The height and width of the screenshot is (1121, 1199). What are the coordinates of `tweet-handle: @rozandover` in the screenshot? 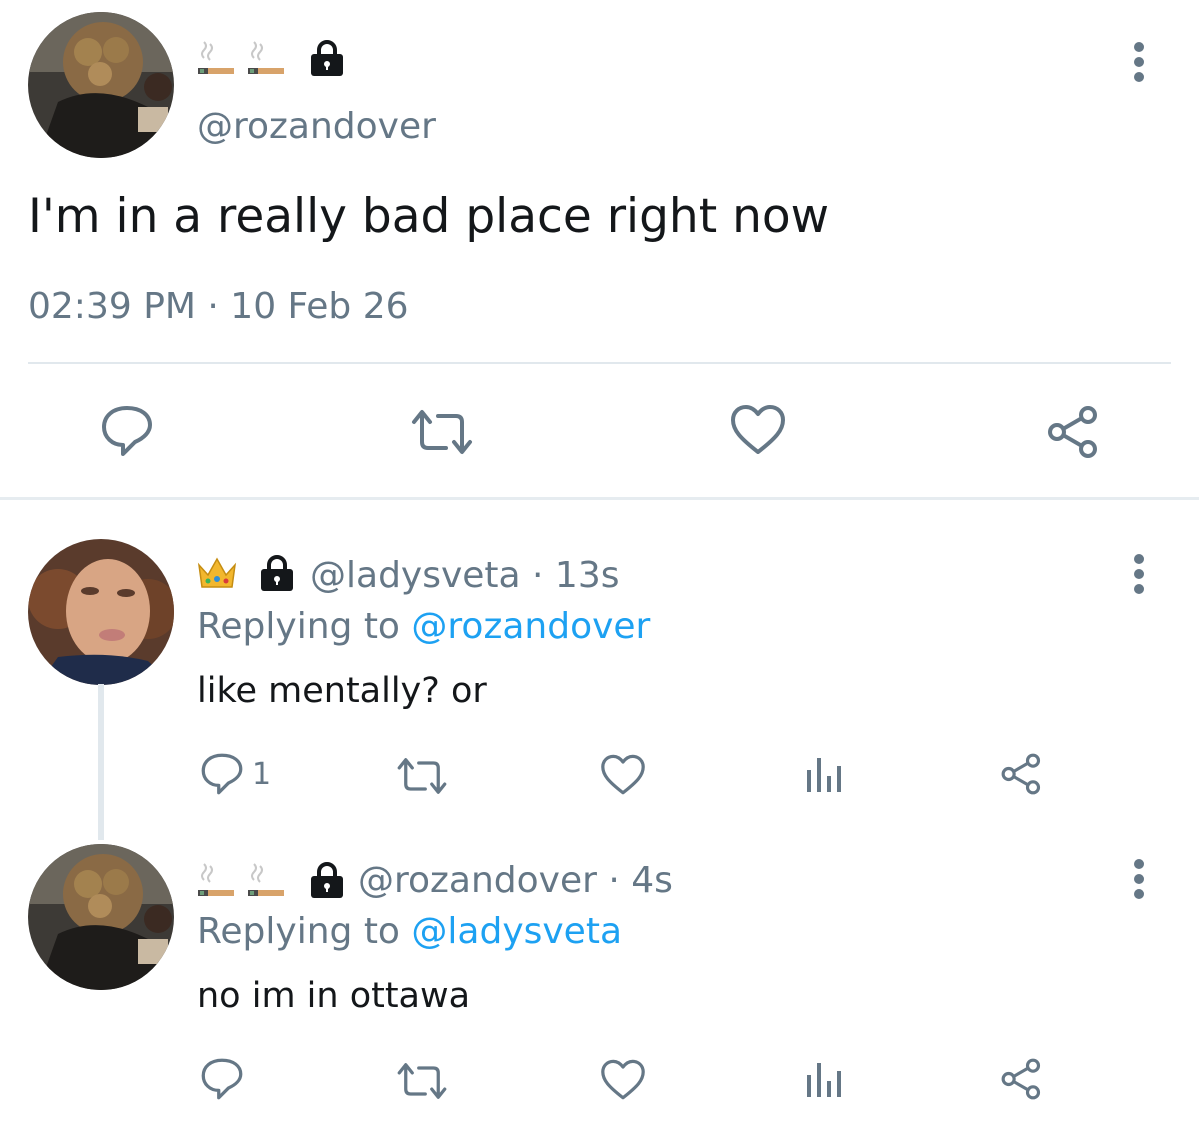 It's located at (316, 127).